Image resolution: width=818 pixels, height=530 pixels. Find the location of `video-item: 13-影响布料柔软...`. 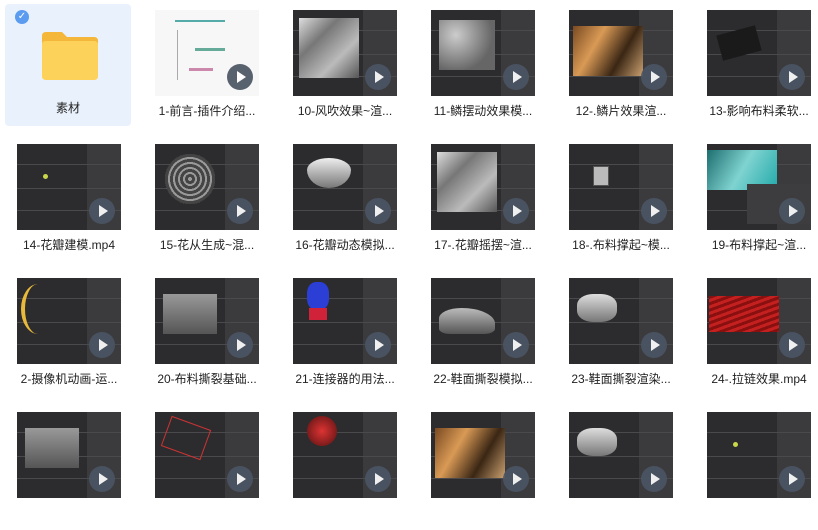

video-item: 13-影响布料柔软... is located at coordinates (756, 66).